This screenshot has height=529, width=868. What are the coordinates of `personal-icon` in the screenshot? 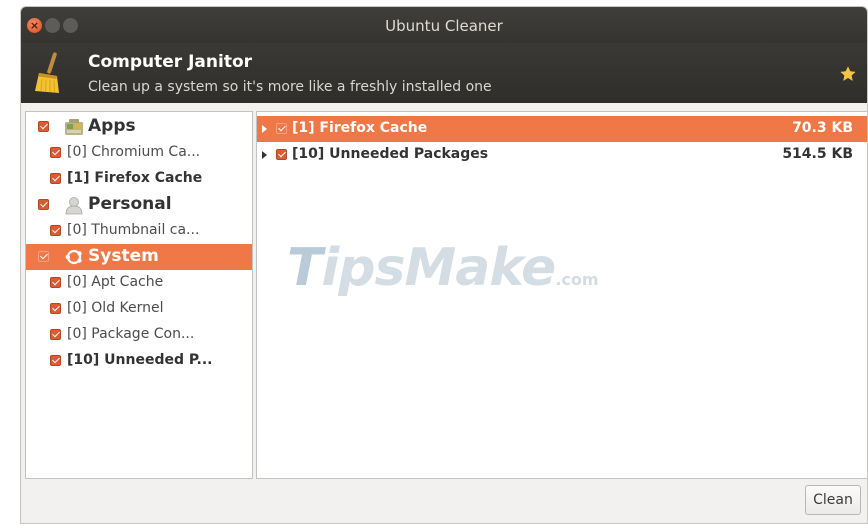 It's located at (74, 206).